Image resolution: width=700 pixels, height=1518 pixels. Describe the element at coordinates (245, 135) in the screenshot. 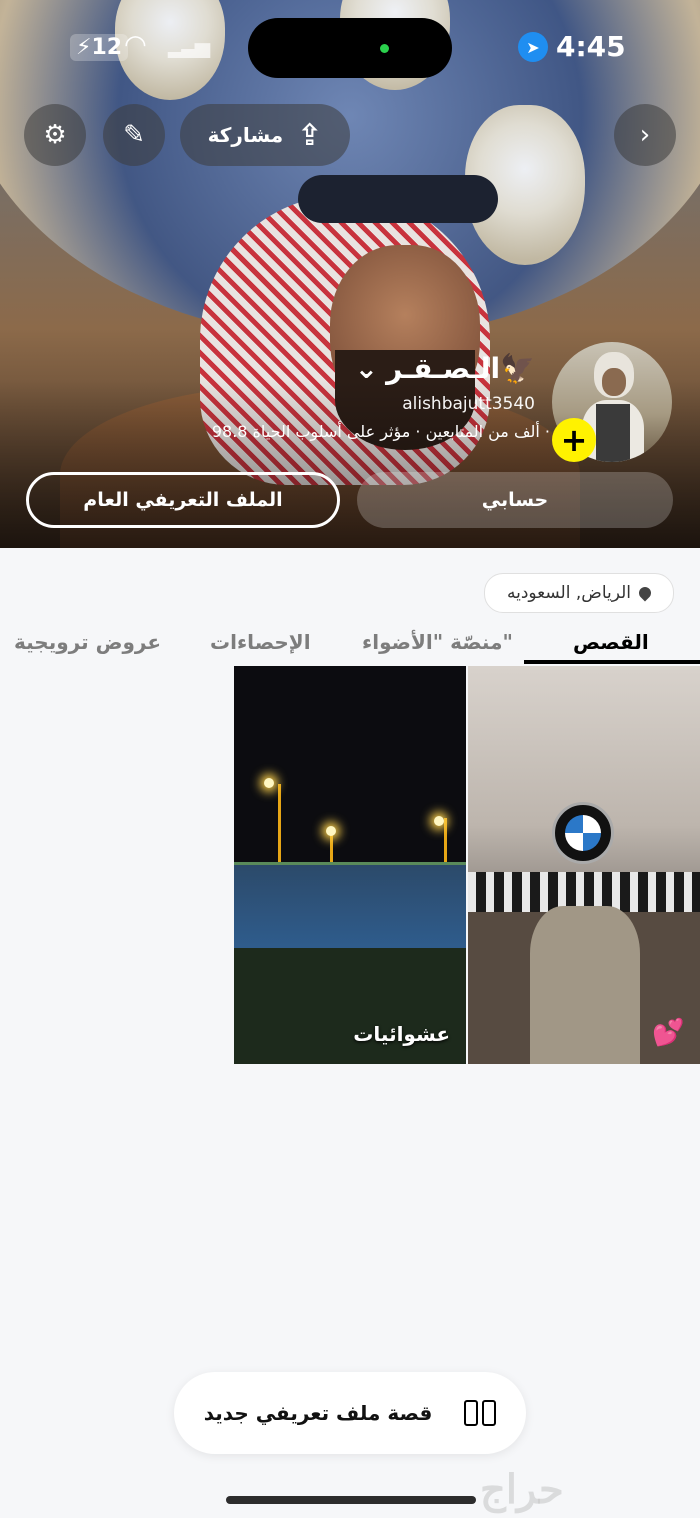

I see `share-label: مشاركة` at that location.